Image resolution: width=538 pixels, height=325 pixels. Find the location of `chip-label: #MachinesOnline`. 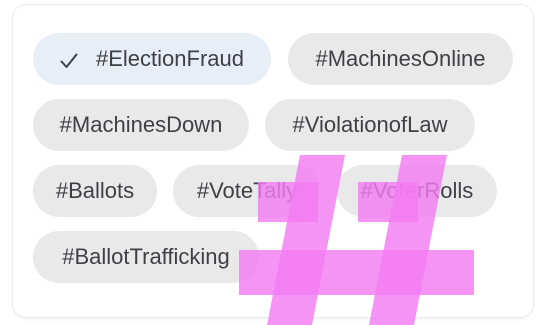

chip-label: #MachinesOnline is located at coordinates (400, 58).